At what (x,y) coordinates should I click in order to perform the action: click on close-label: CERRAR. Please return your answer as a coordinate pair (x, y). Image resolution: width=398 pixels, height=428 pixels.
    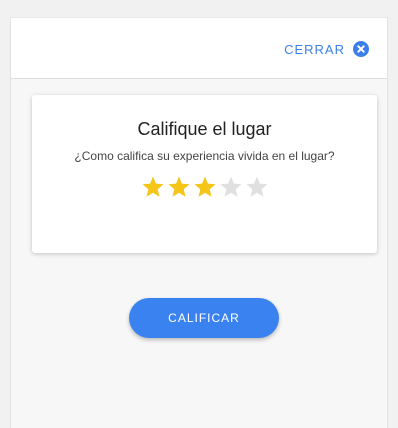
    Looking at the image, I should click on (314, 49).